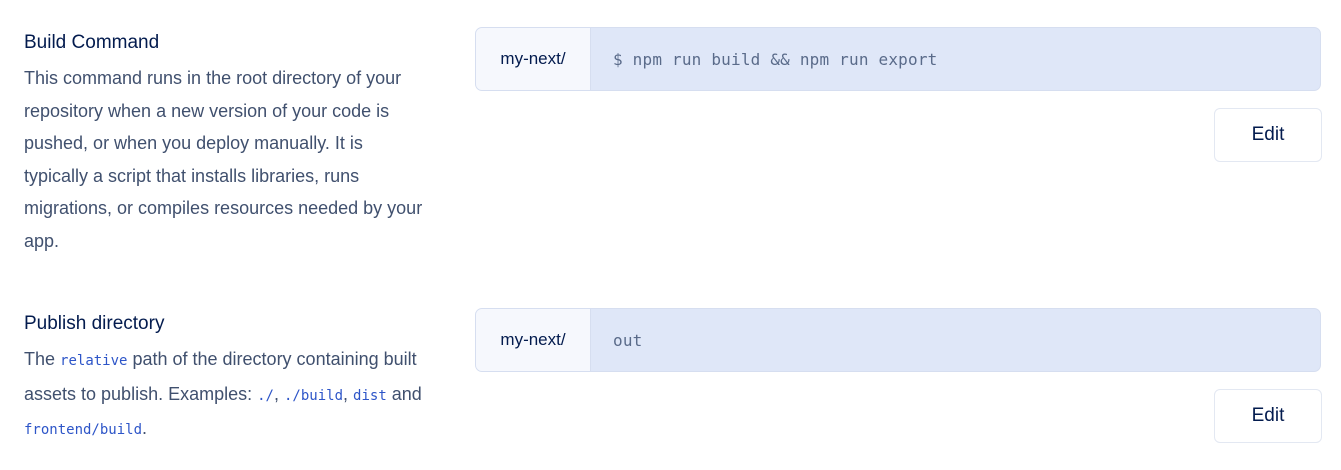 The width and height of the screenshot is (1341, 470). What do you see at coordinates (533, 59) in the screenshot?
I see `build-command-prefix: my-next/` at bounding box center [533, 59].